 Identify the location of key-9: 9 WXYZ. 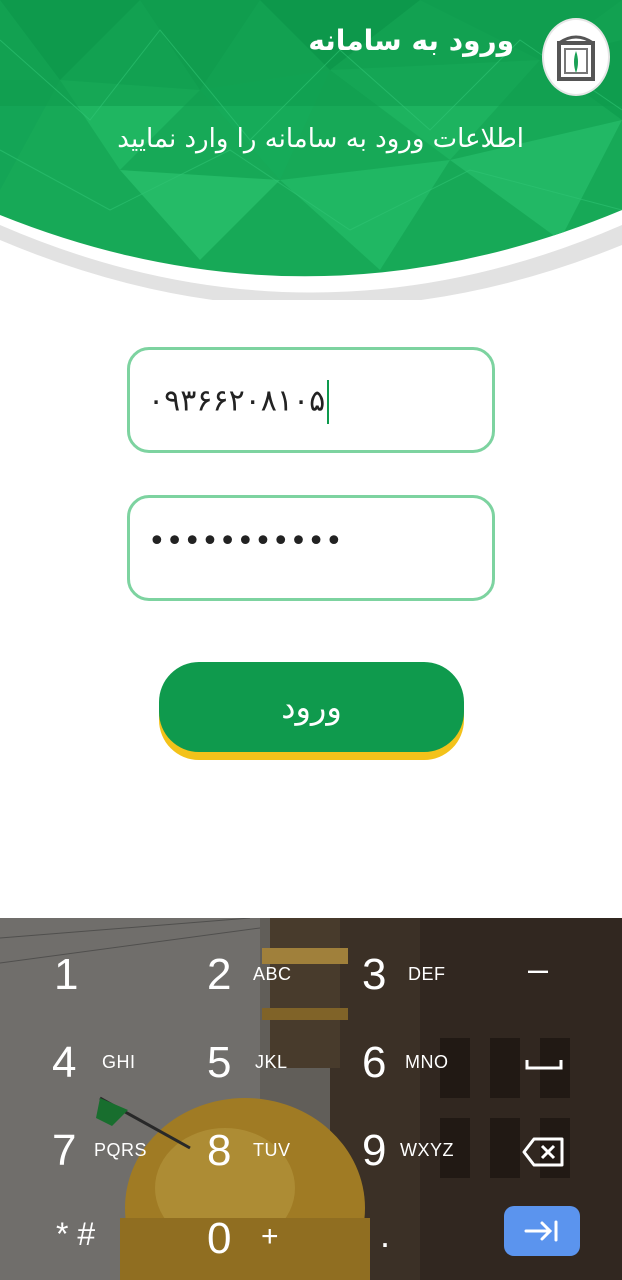
(410, 1152).